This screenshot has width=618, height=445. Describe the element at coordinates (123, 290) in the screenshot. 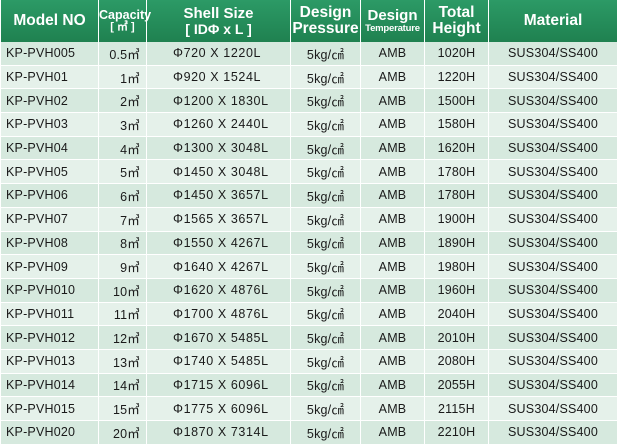

I see `capacity-cell: 10㎥` at that location.